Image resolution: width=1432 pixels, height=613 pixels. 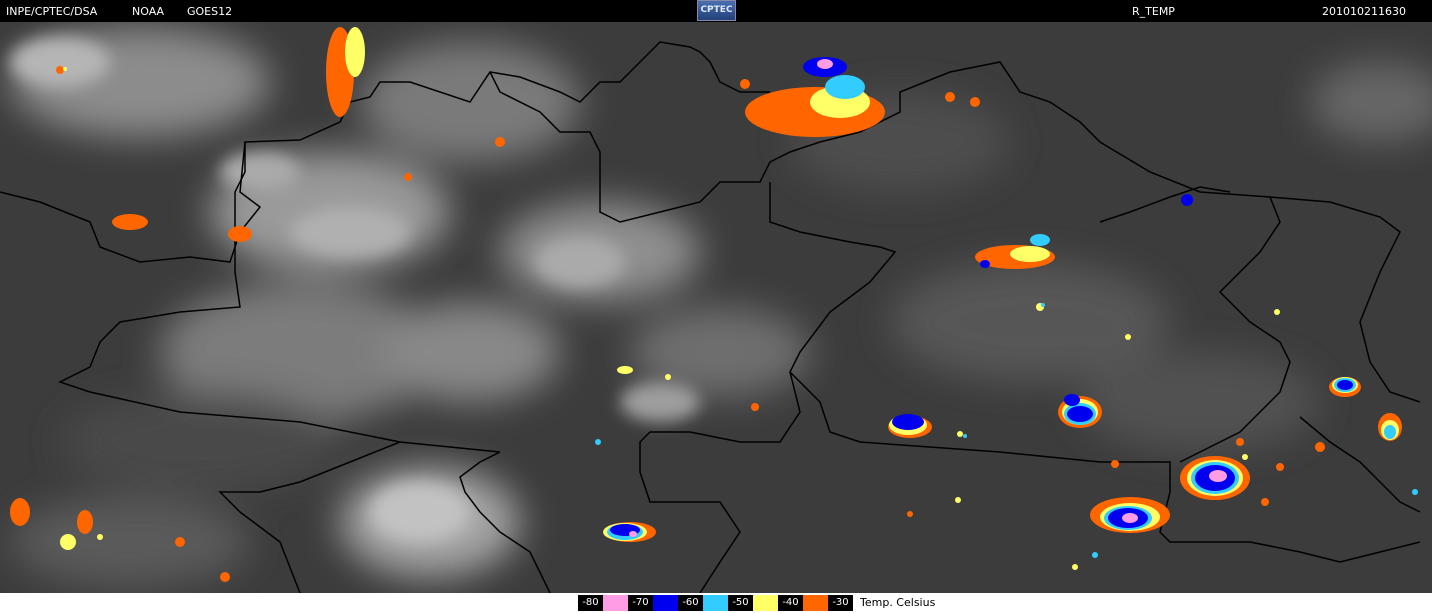 What do you see at coordinates (148, 11) in the screenshot?
I see `agency-label: NOAA` at bounding box center [148, 11].